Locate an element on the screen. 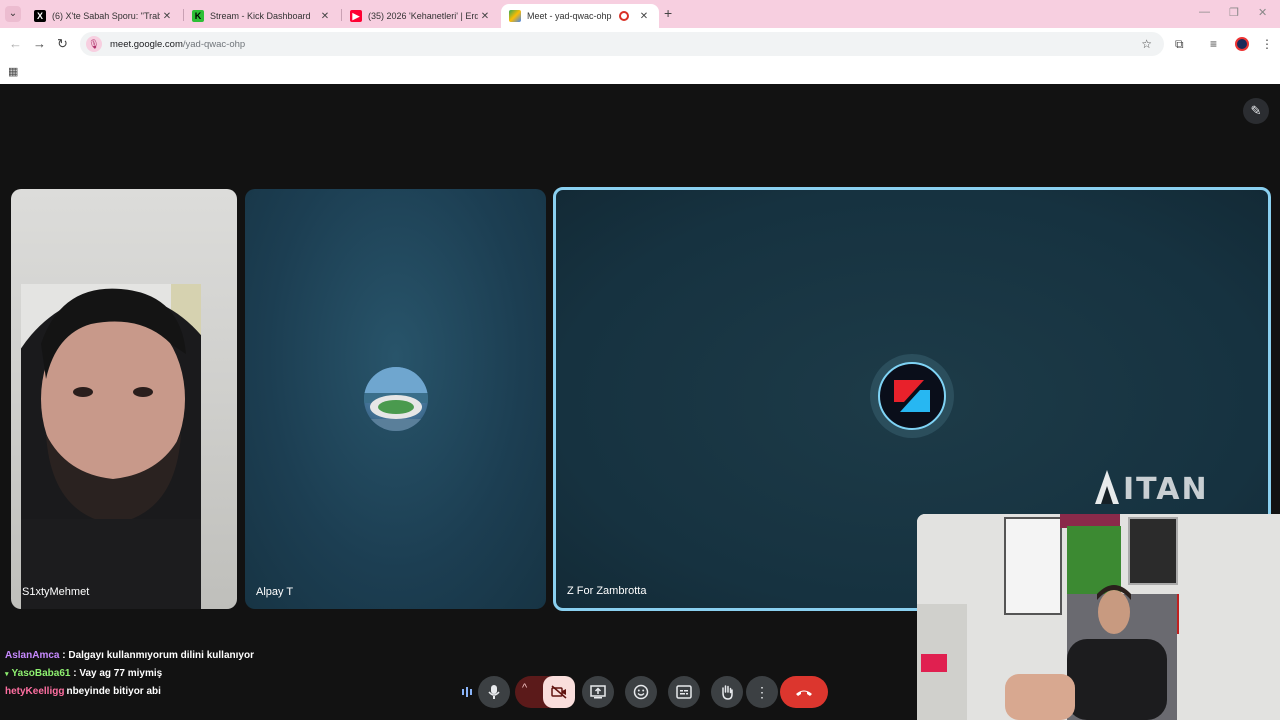 Image resolution: width=1280 pixels, height=720 pixels. chat-username: hetyKeelligg is located at coordinates (35, 691).